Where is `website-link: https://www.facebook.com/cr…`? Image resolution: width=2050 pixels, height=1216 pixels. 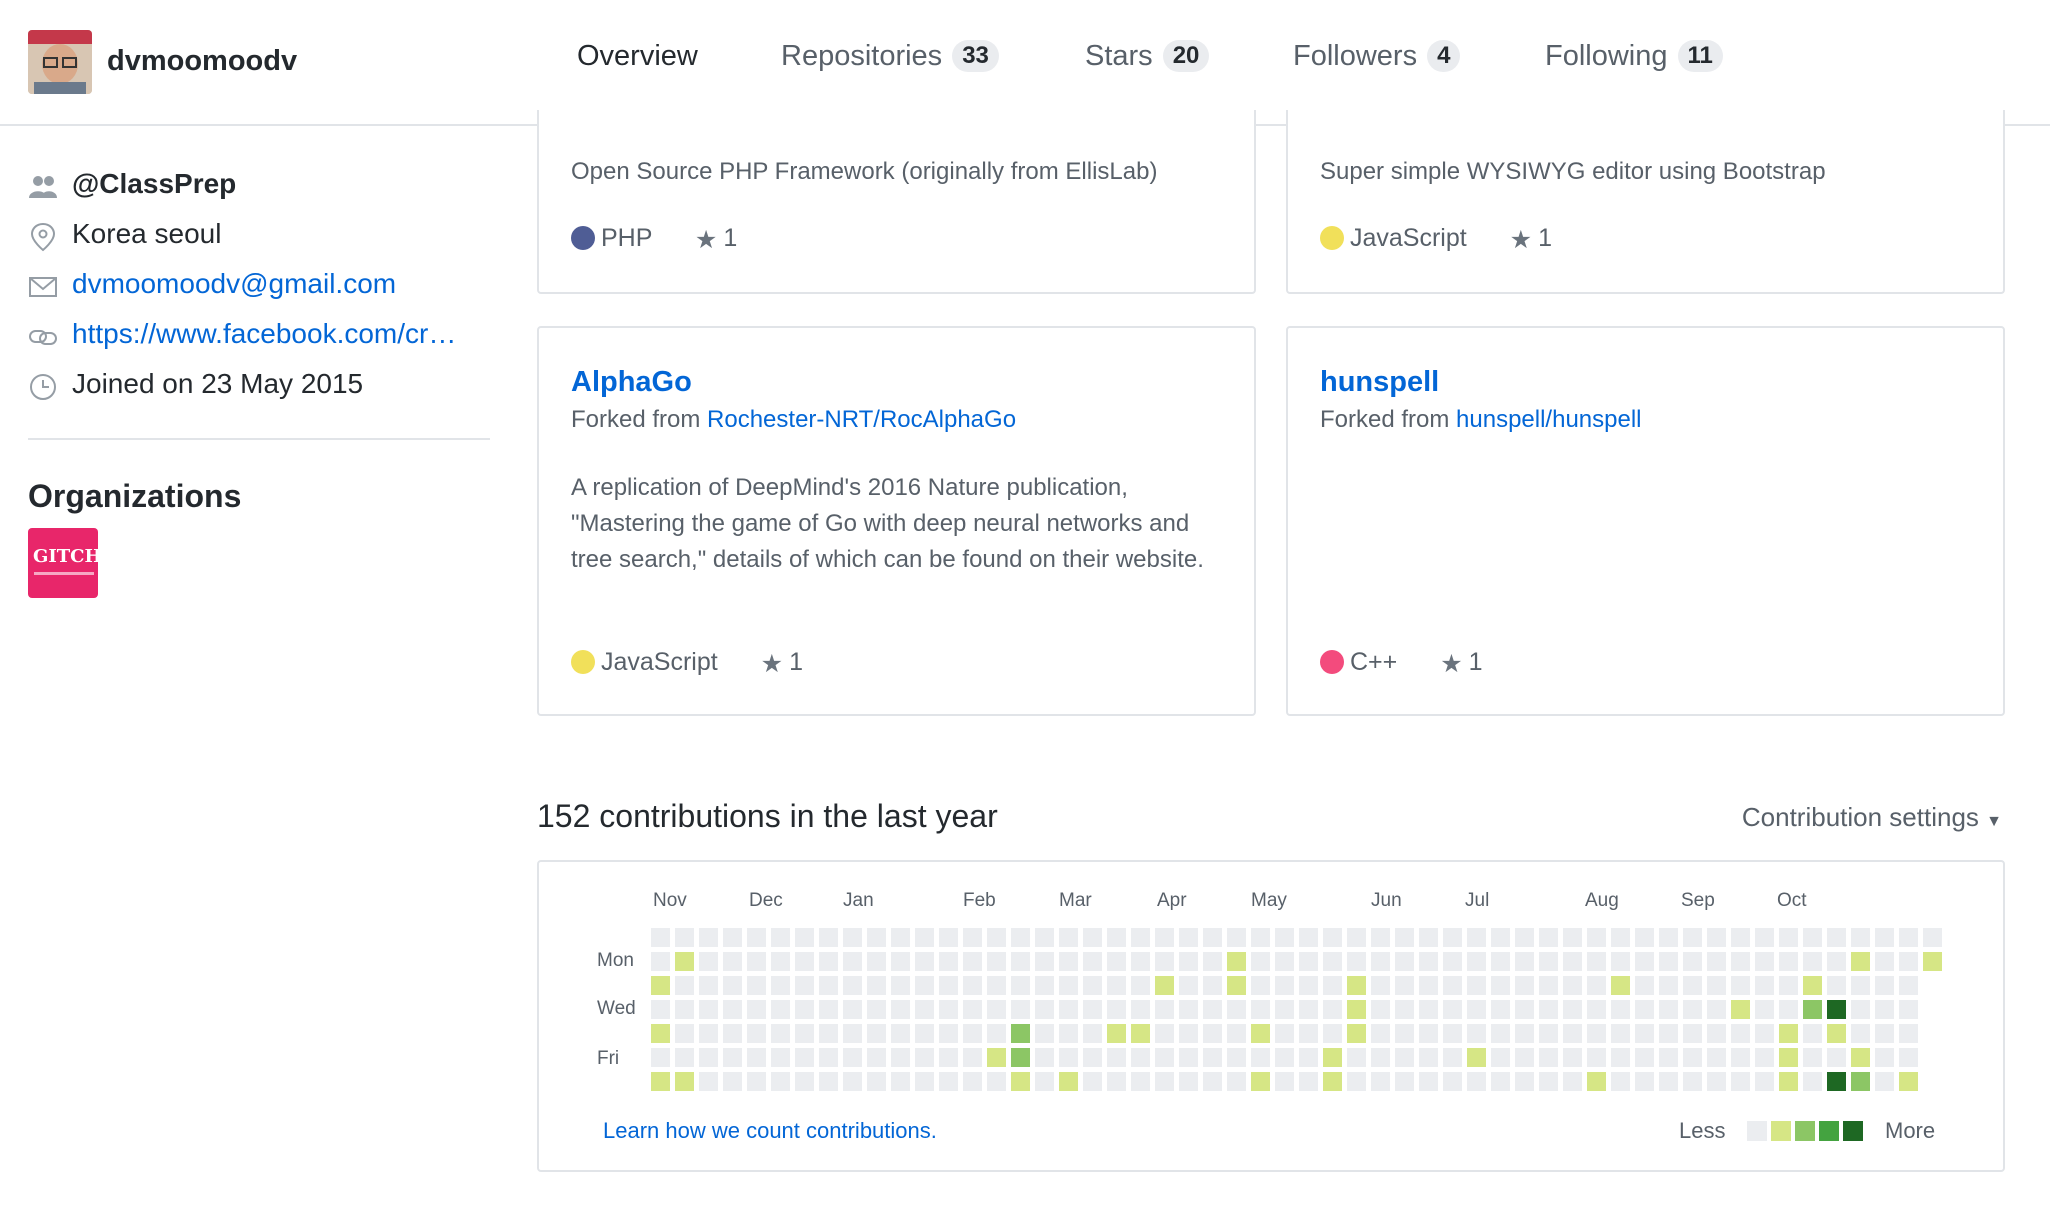 website-link: https://www.facebook.com/cr… is located at coordinates (264, 334).